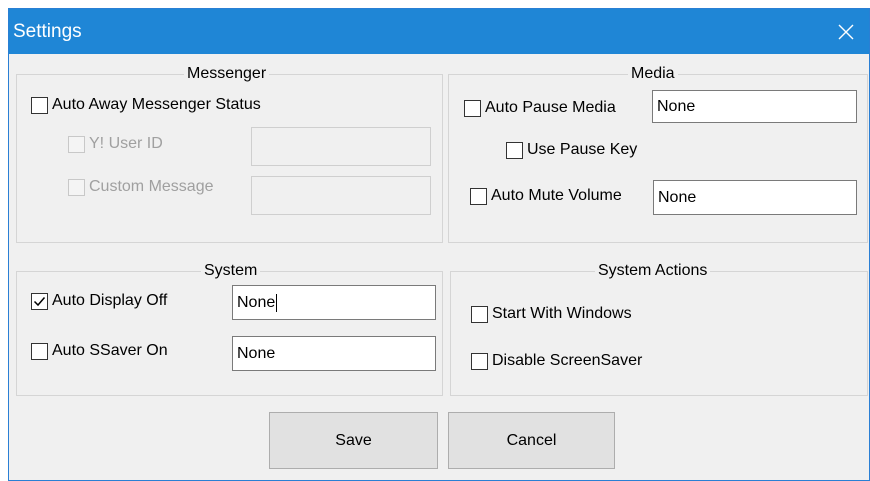 The height and width of the screenshot is (481, 870). I want to click on checkmark-icon, so click(39, 301).